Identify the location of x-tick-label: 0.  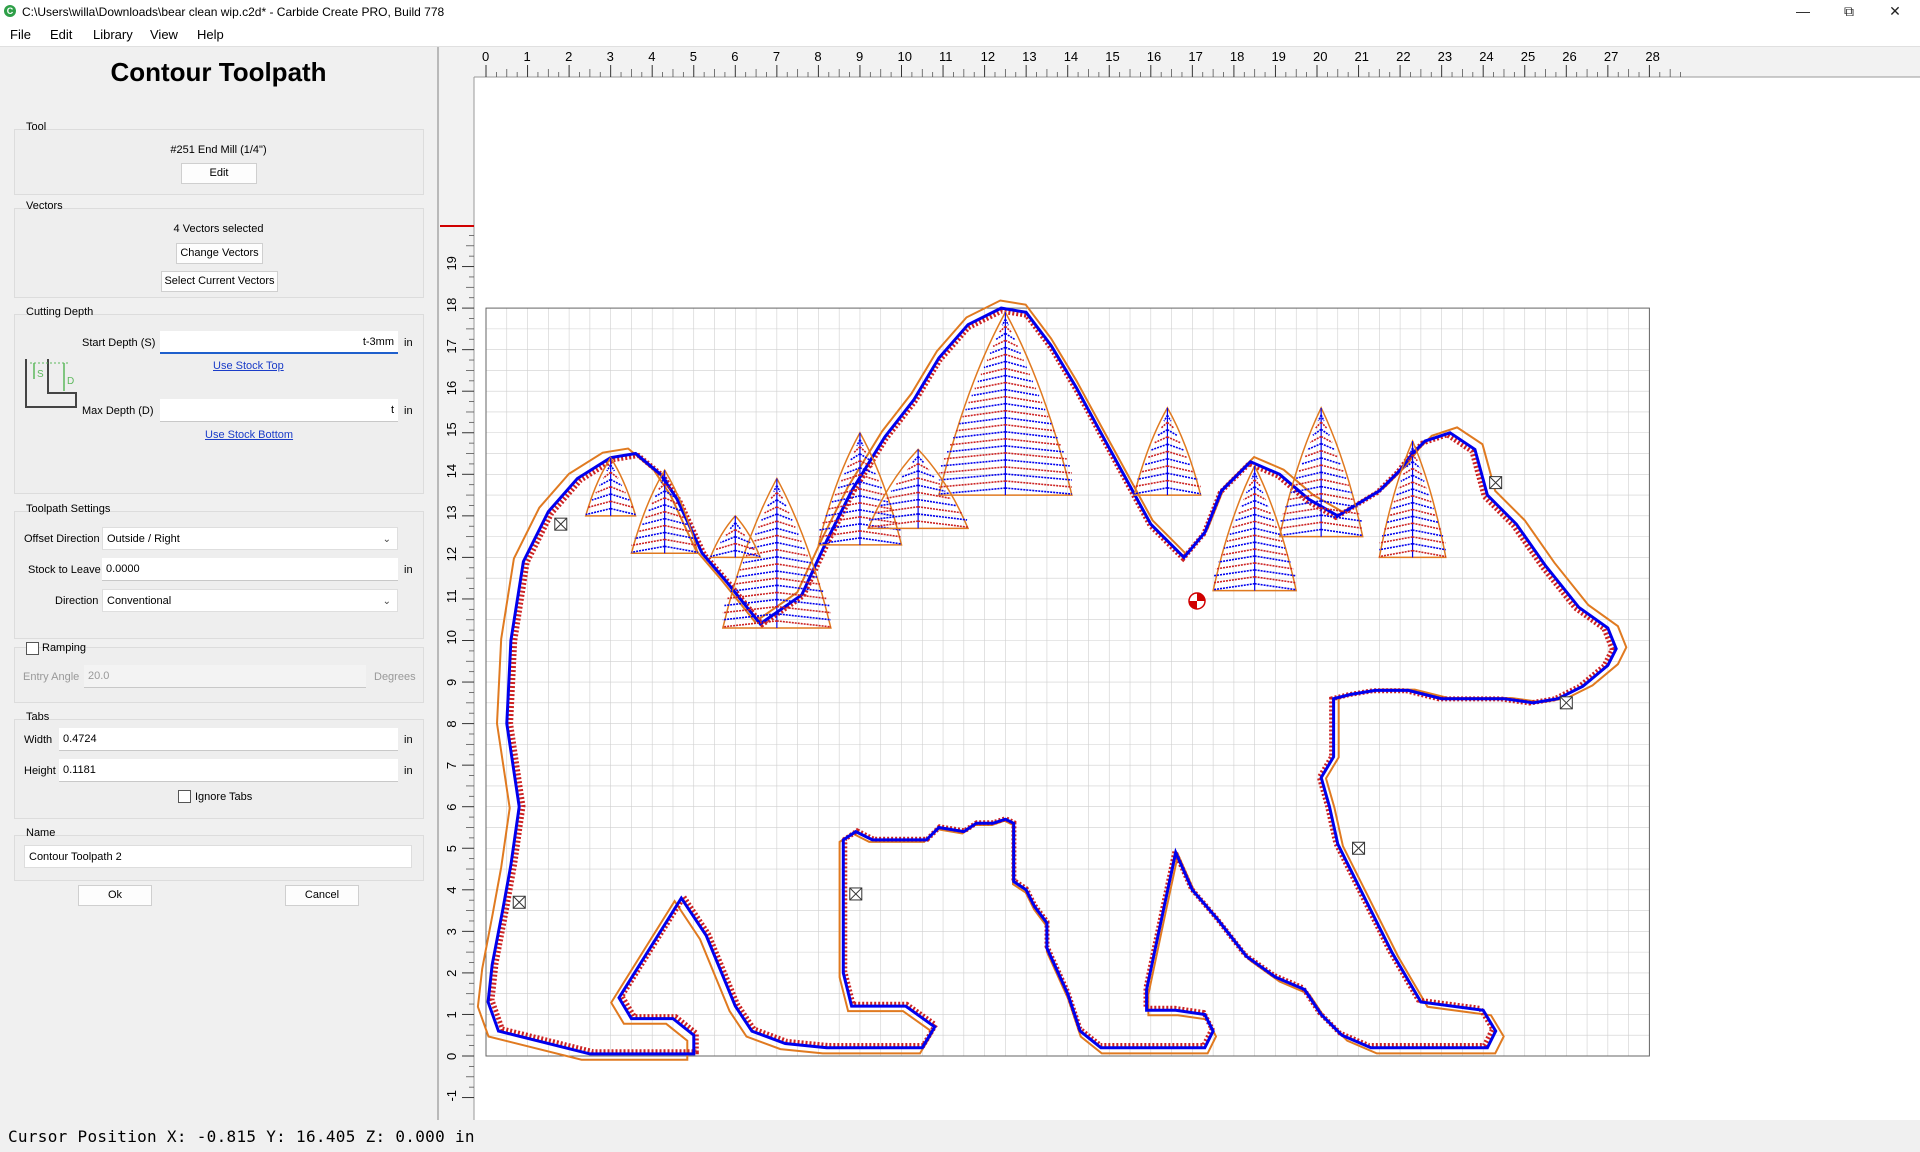
(485, 56).